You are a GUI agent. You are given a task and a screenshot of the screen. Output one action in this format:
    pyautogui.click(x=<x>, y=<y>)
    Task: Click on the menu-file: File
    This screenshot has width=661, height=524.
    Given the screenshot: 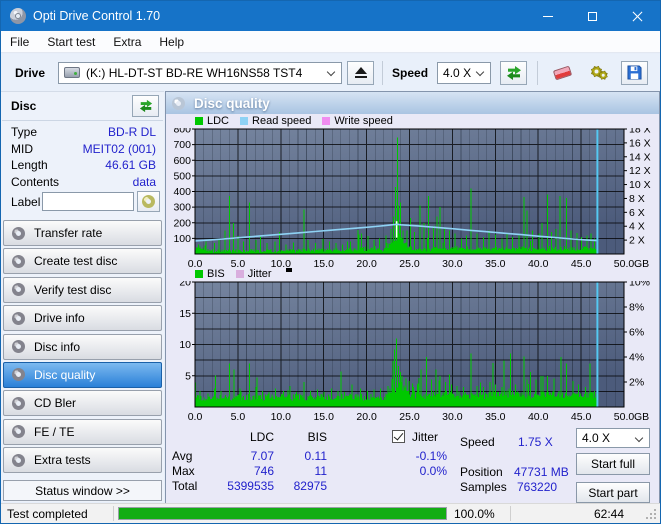 What is the action you would take?
    pyautogui.click(x=19, y=42)
    